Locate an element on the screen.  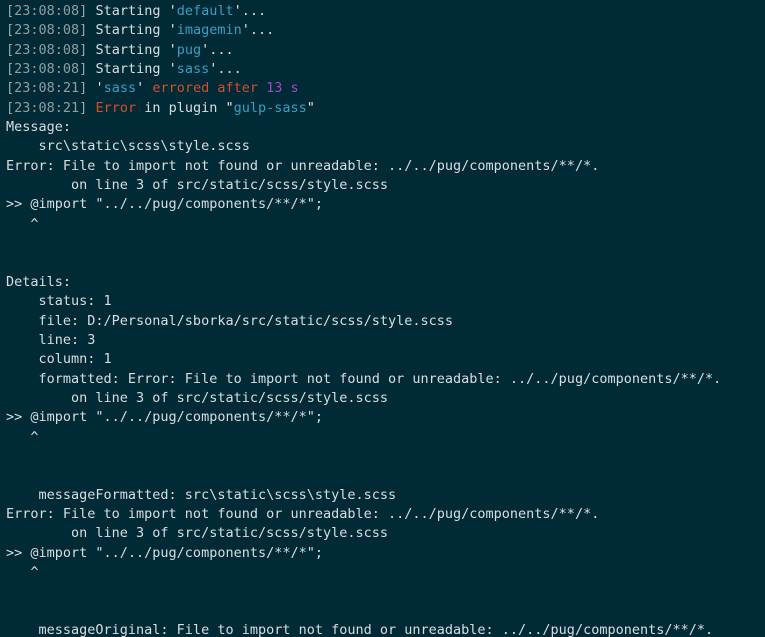
terminal-line: column: 1 is located at coordinates (385, 359).